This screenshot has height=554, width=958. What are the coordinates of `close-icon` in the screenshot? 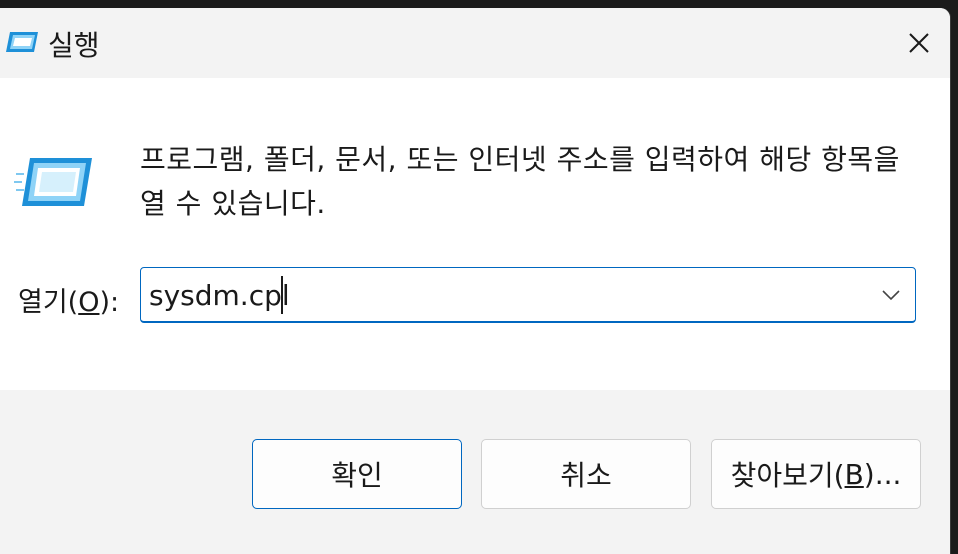 It's located at (919, 43).